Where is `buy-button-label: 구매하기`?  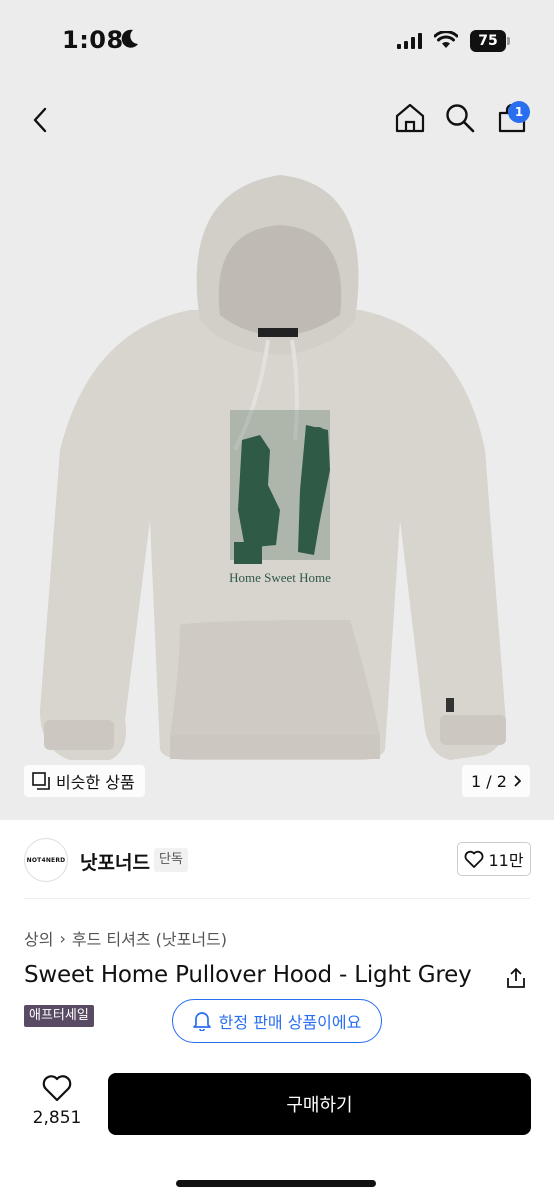 buy-button-label: 구매하기 is located at coordinates (319, 1105).